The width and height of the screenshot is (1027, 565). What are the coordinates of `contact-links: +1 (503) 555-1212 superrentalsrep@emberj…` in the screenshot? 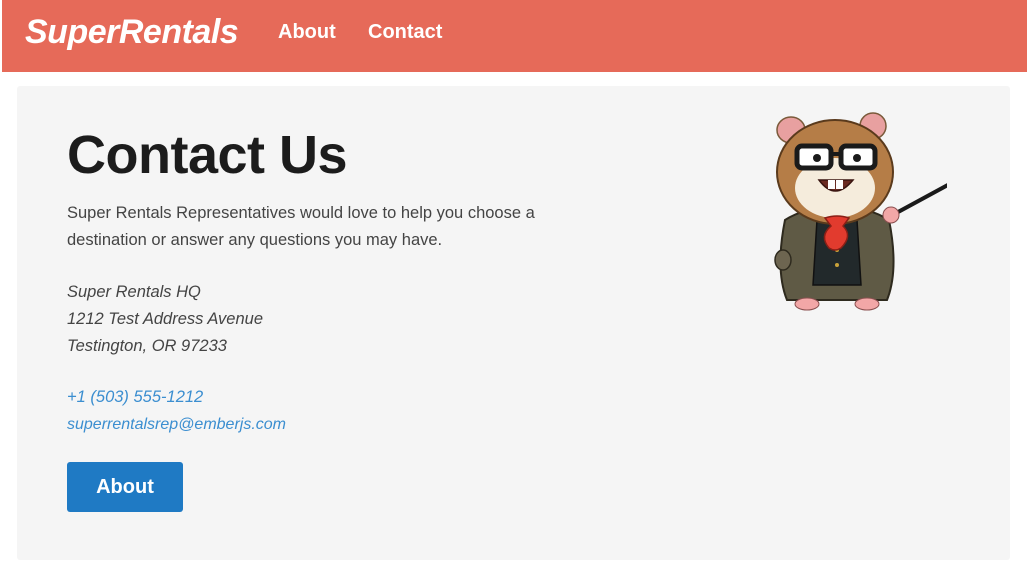 It's located at (176, 411).